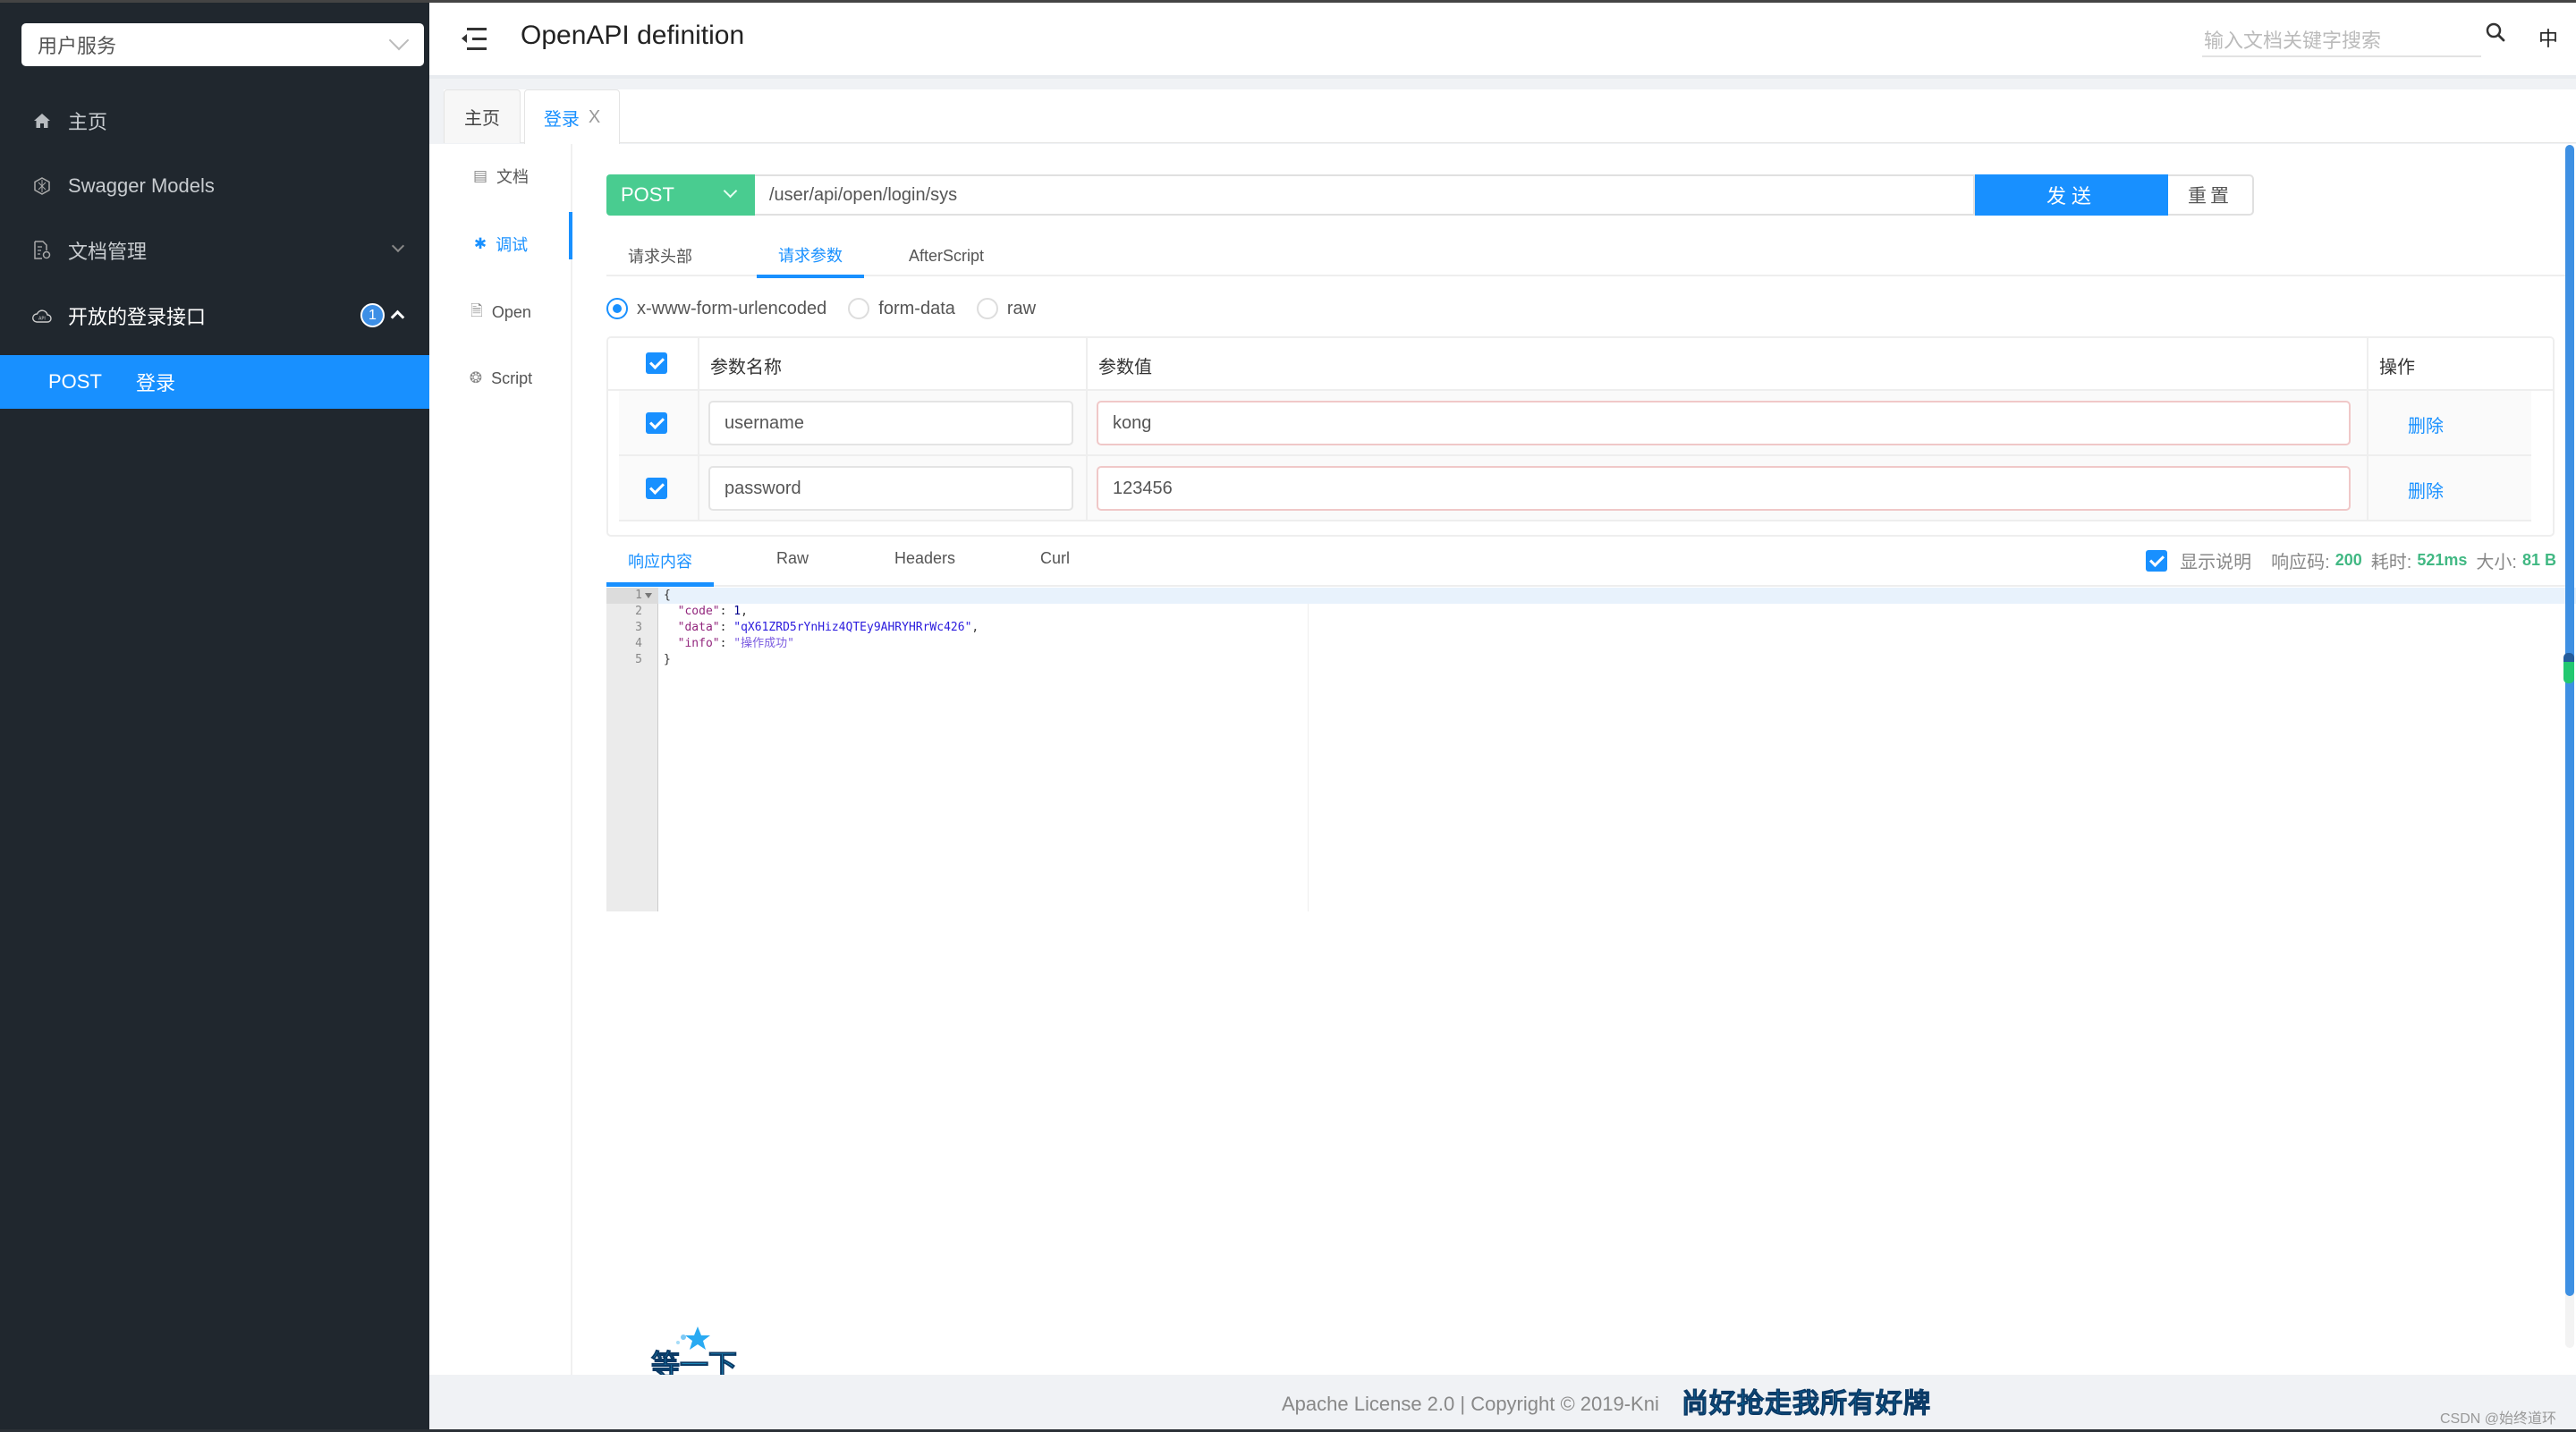 The width and height of the screenshot is (2576, 1432). Describe the element at coordinates (2397, 367) in the screenshot. I see `column-header-action: 操作` at that location.